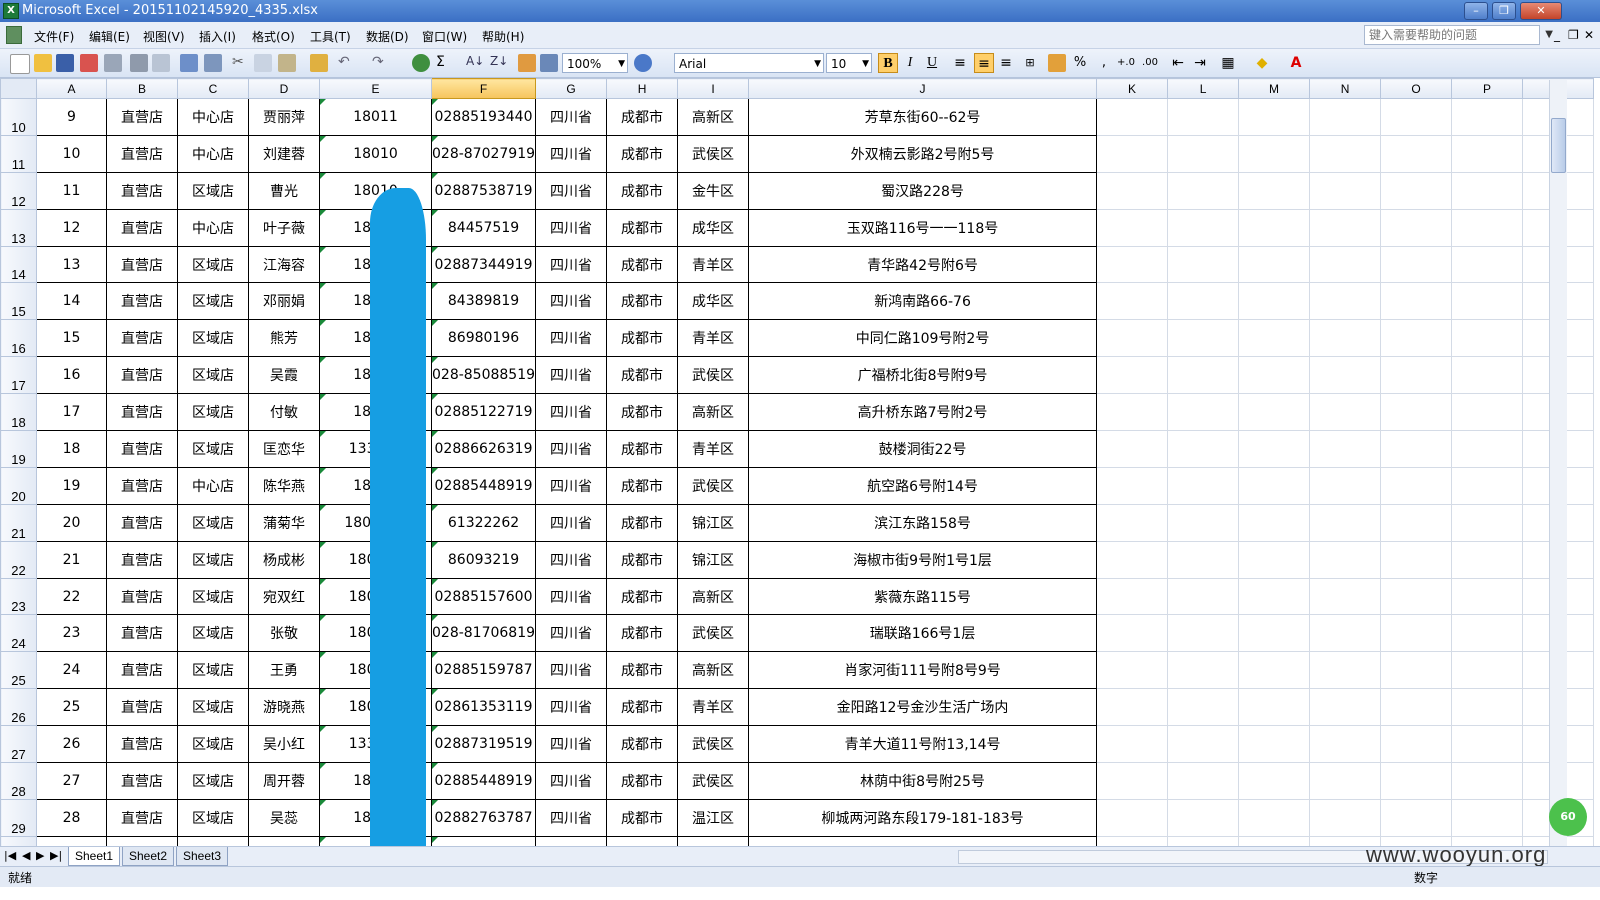  Describe the element at coordinates (375, 117) in the screenshot. I see `cell: 18011` at that location.